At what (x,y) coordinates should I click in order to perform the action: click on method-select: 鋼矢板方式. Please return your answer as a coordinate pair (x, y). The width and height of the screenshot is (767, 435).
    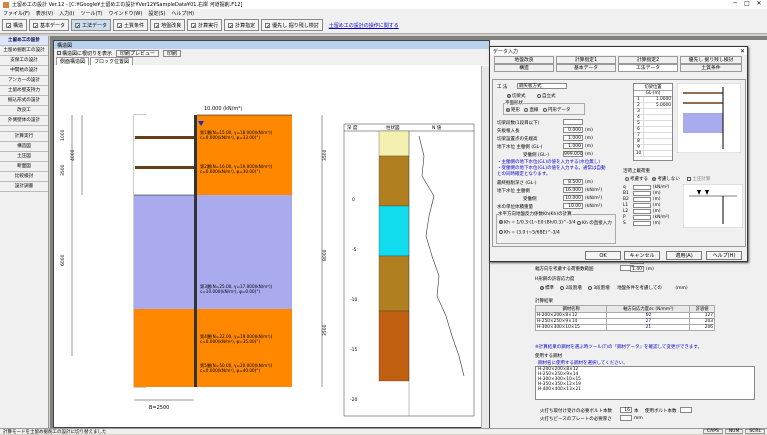
    Looking at the image, I should click on (542, 86).